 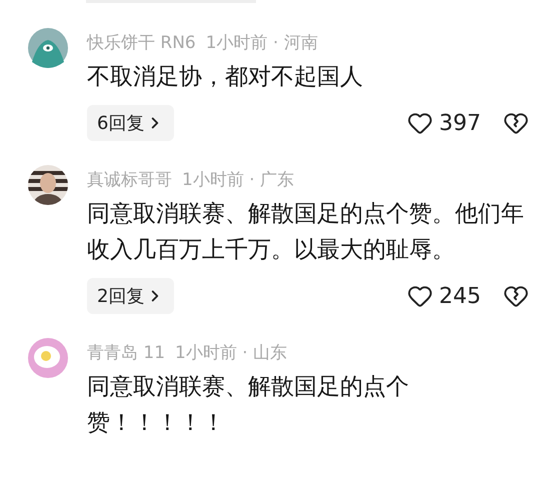 What do you see at coordinates (306, 232) in the screenshot?
I see `comment-text: 同意取消联赛、解散国足的点个赞。他们年收入几百万上千万。以最大的耻辱。` at bounding box center [306, 232].